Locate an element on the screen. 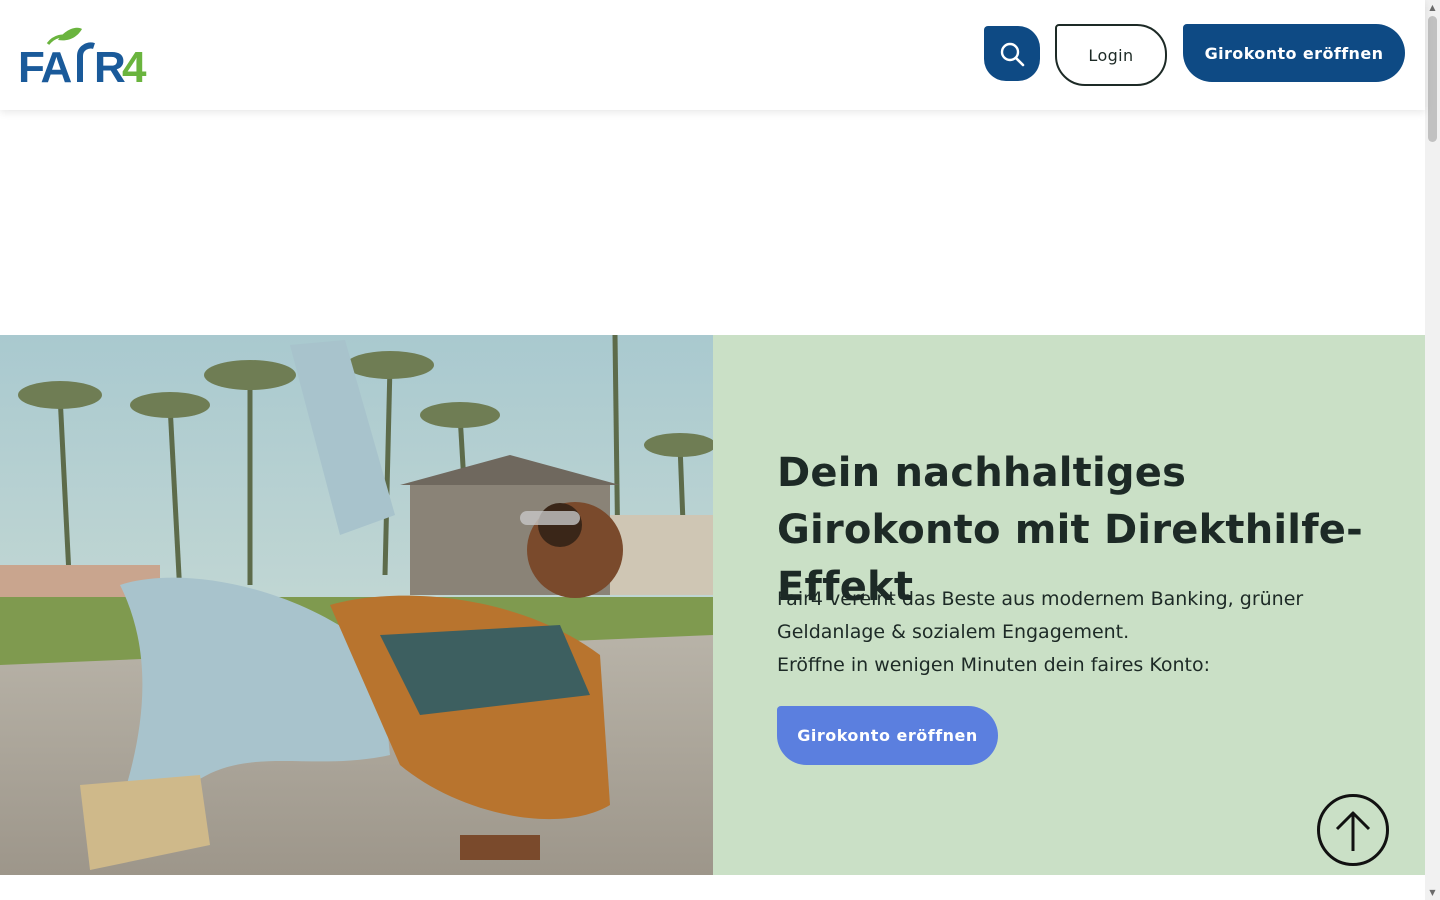 The image size is (1440, 900). svg-text: FA is located at coordinates (44, 64).